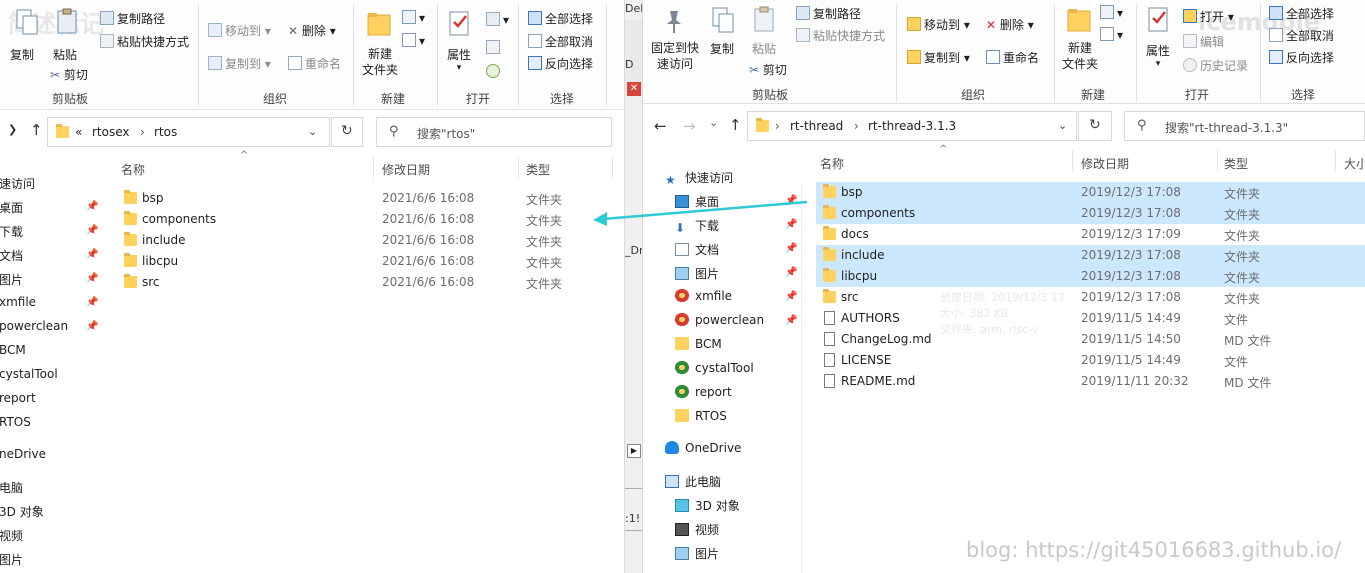 The height and width of the screenshot is (573, 1365). I want to click on column-header-size: 大小, so click(1354, 163).